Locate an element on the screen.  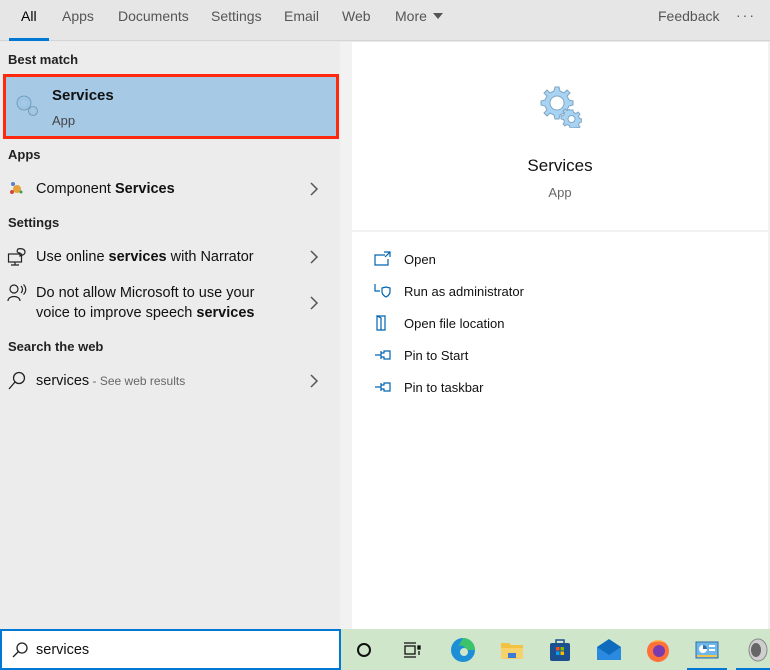
speaker-icon is located at coordinates (758, 650).